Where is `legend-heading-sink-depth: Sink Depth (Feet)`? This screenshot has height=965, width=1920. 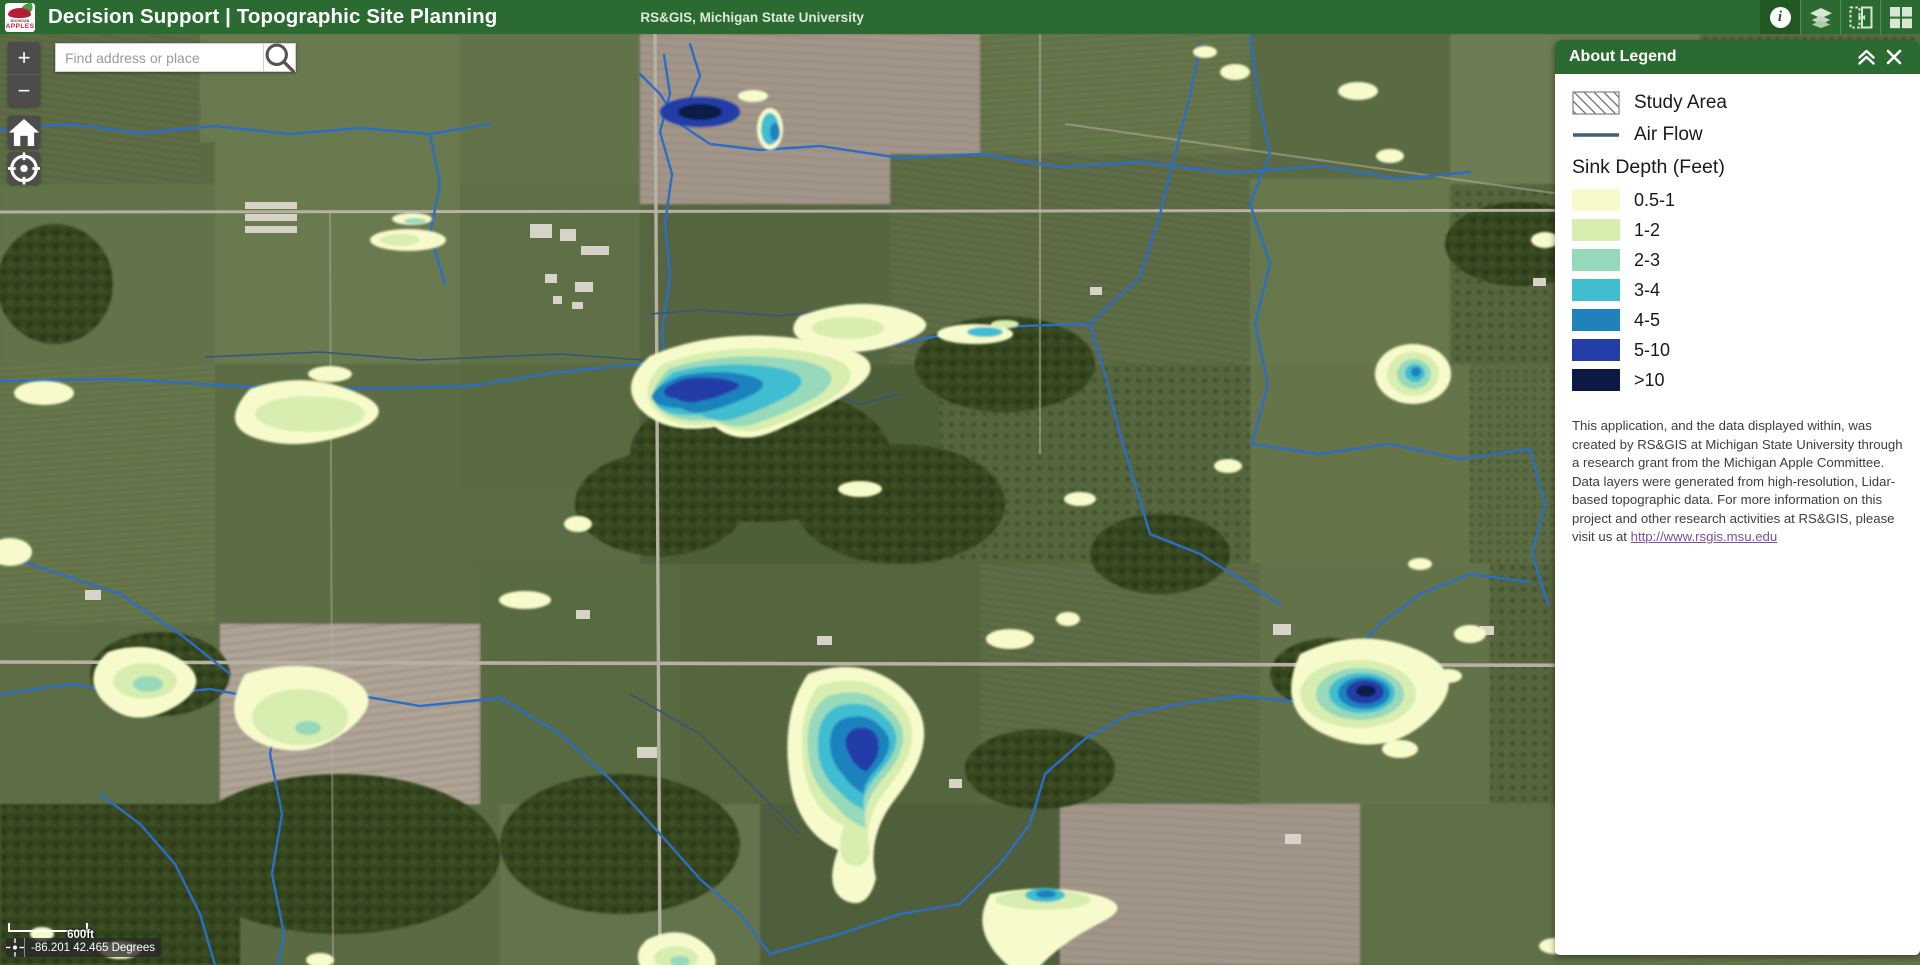 legend-heading-sink-depth: Sink Depth (Feet) is located at coordinates (1648, 167).